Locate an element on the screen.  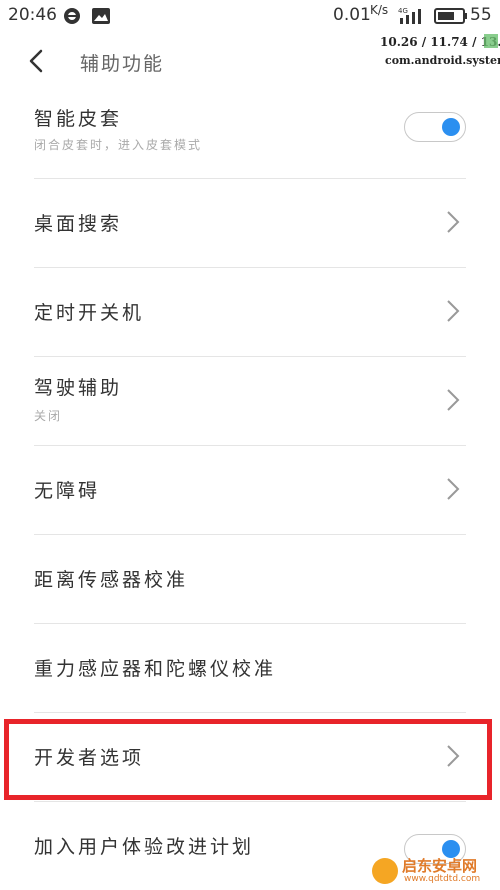
network-speed: 0.01 is located at coordinates (352, 15).